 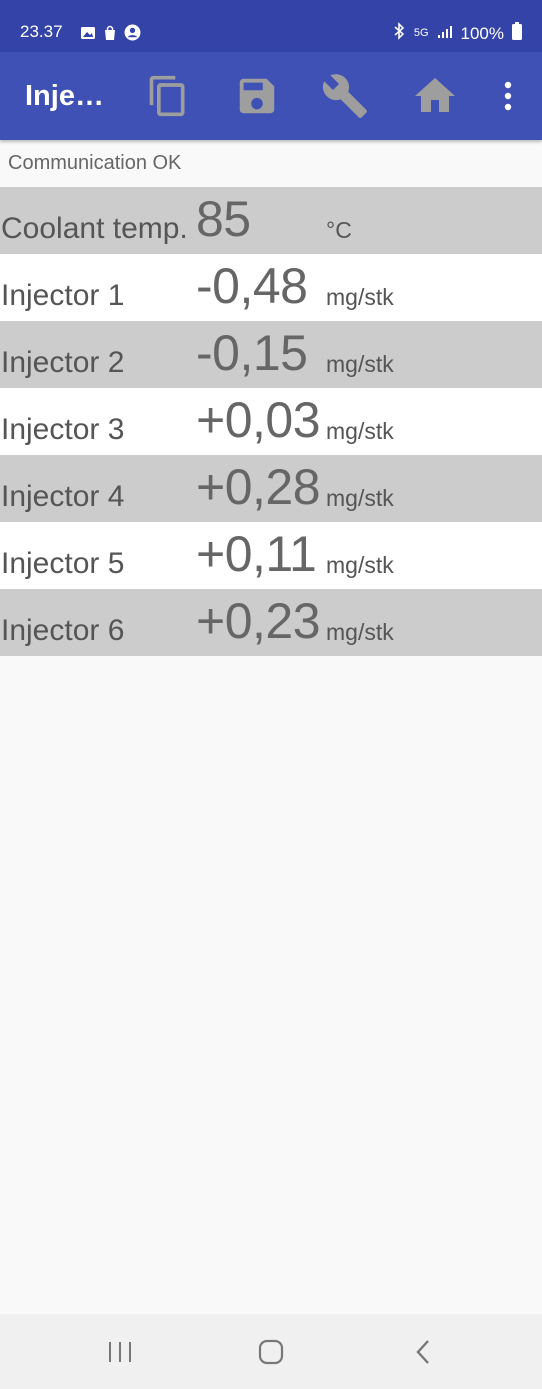 I want to click on reading-label: Injector 3, so click(x=63, y=429).